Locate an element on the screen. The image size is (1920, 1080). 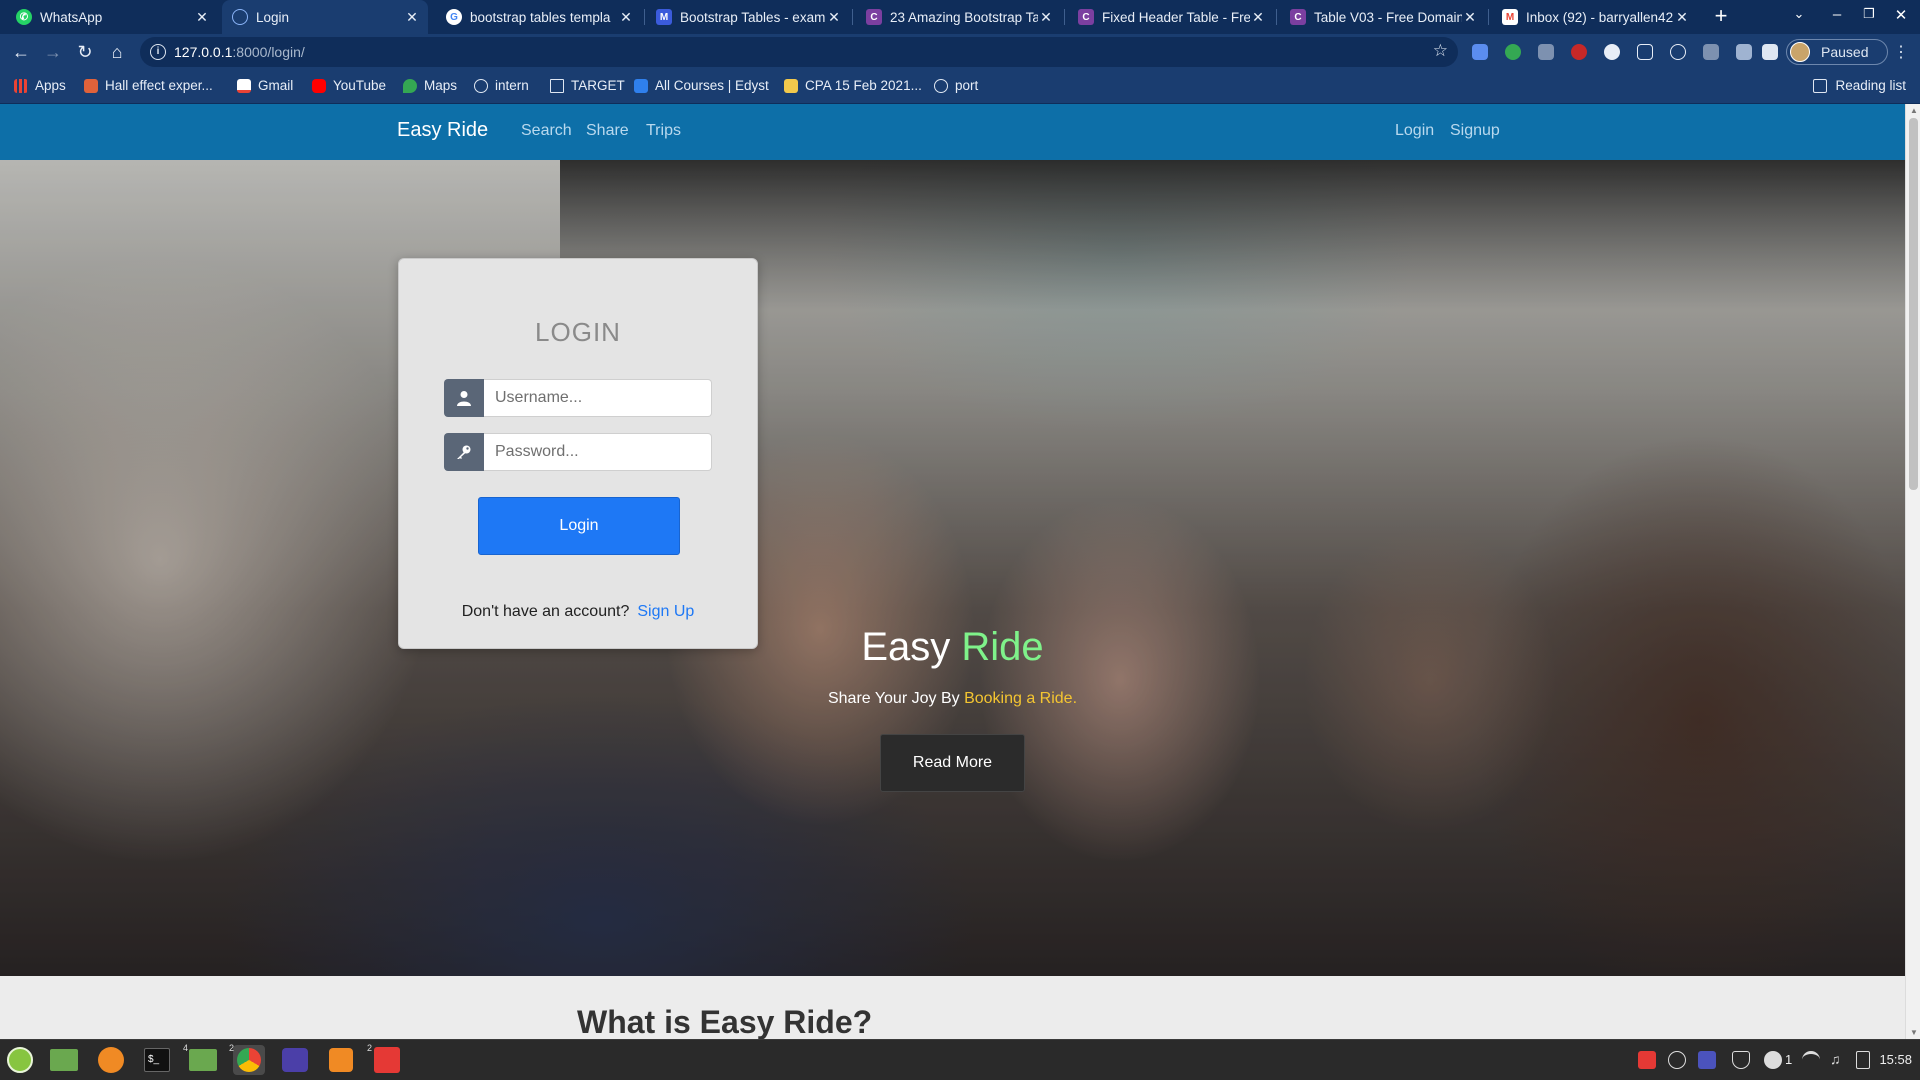
page-scrollbar: ▲ ▼ is located at coordinates (1912, 571).